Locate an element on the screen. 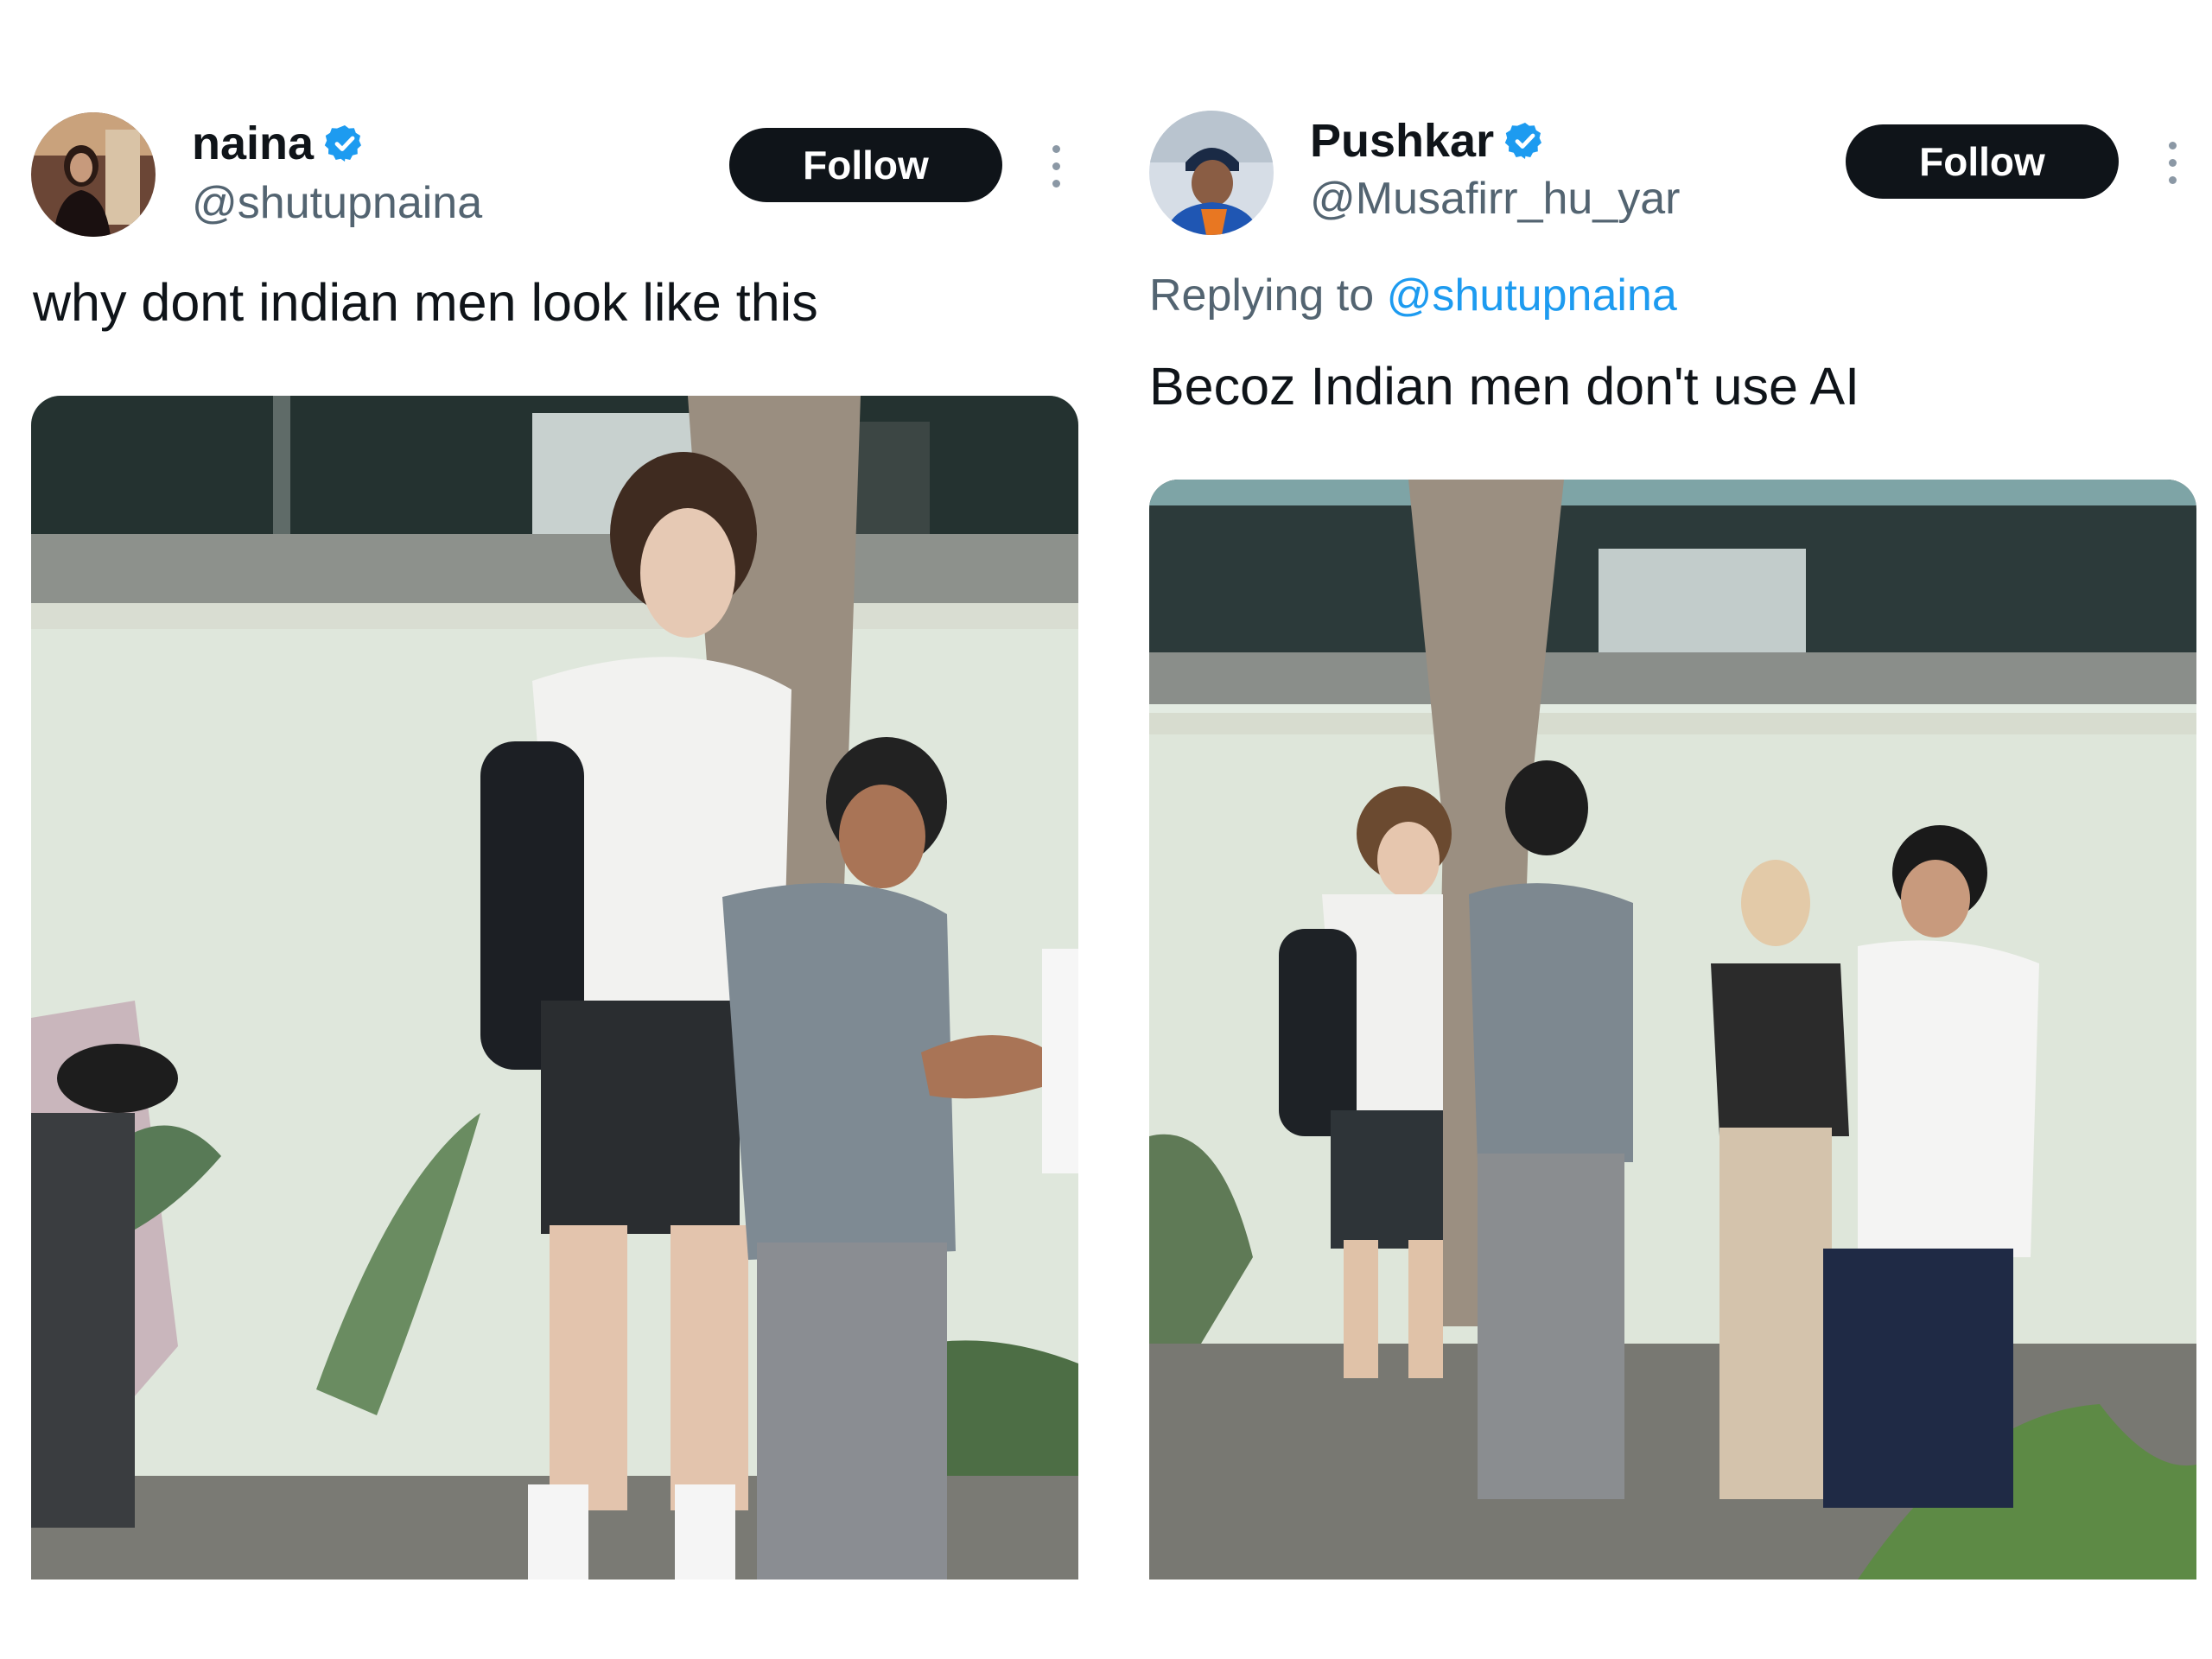  replying-to: Replying to @shutupnaina is located at coordinates (1413, 295).